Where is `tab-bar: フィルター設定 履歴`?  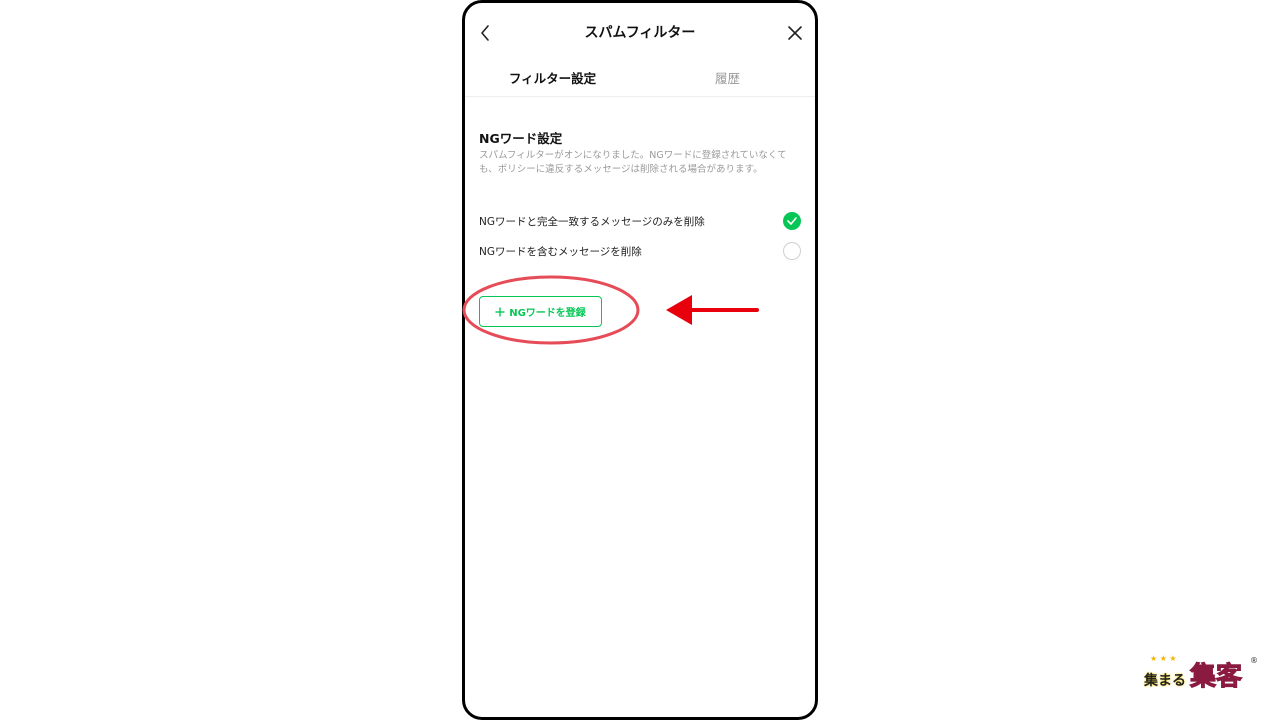
tab-bar: フィルター設定 履歴 is located at coordinates (640, 78).